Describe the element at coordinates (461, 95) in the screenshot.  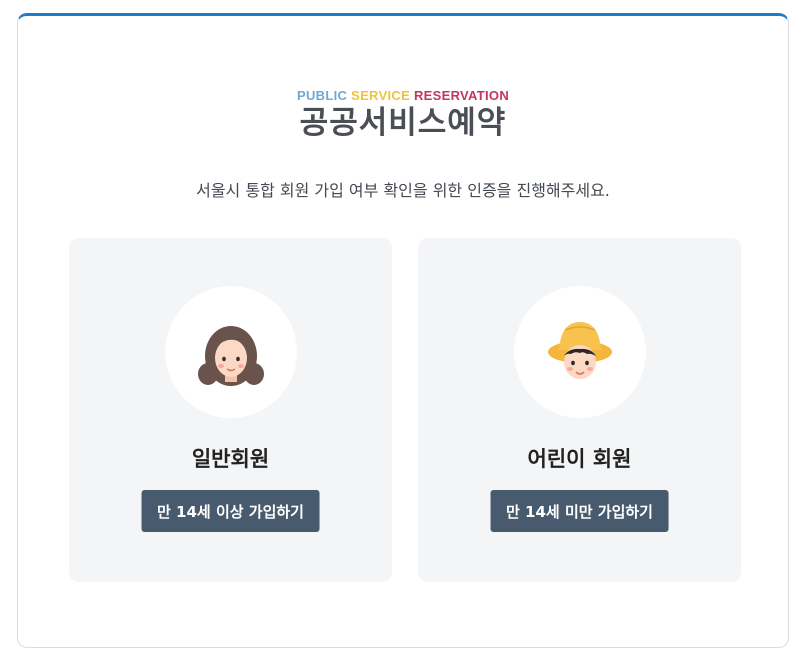
I see `brand-word-reservation: RESERVATION` at that location.